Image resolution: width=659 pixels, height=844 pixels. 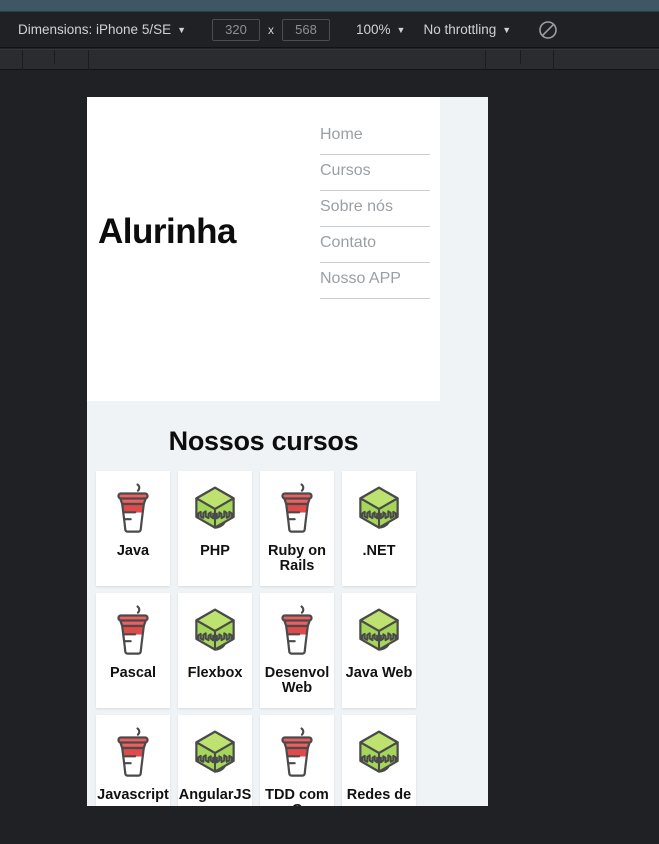 I want to click on course-card: Redes de, so click(x=379, y=760).